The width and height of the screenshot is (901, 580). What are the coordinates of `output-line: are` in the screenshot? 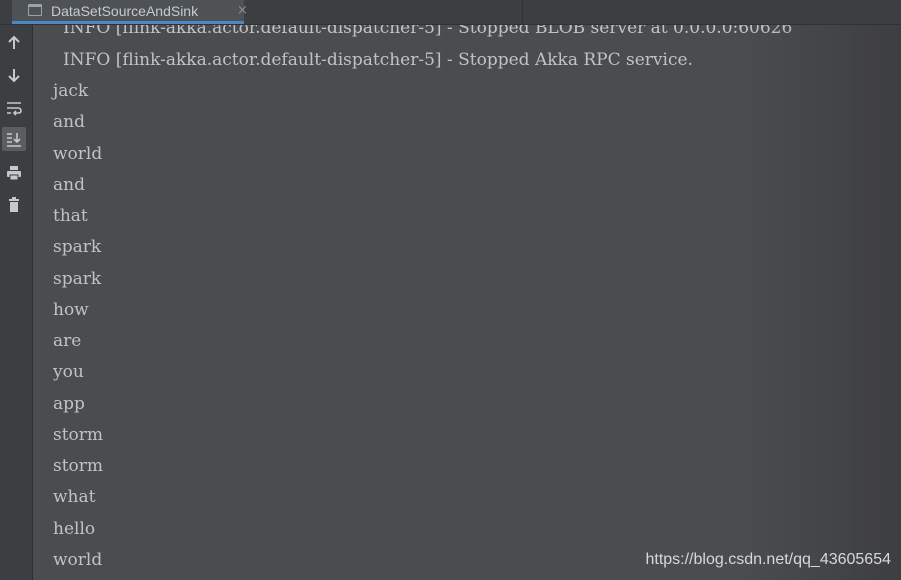 It's located at (67, 341).